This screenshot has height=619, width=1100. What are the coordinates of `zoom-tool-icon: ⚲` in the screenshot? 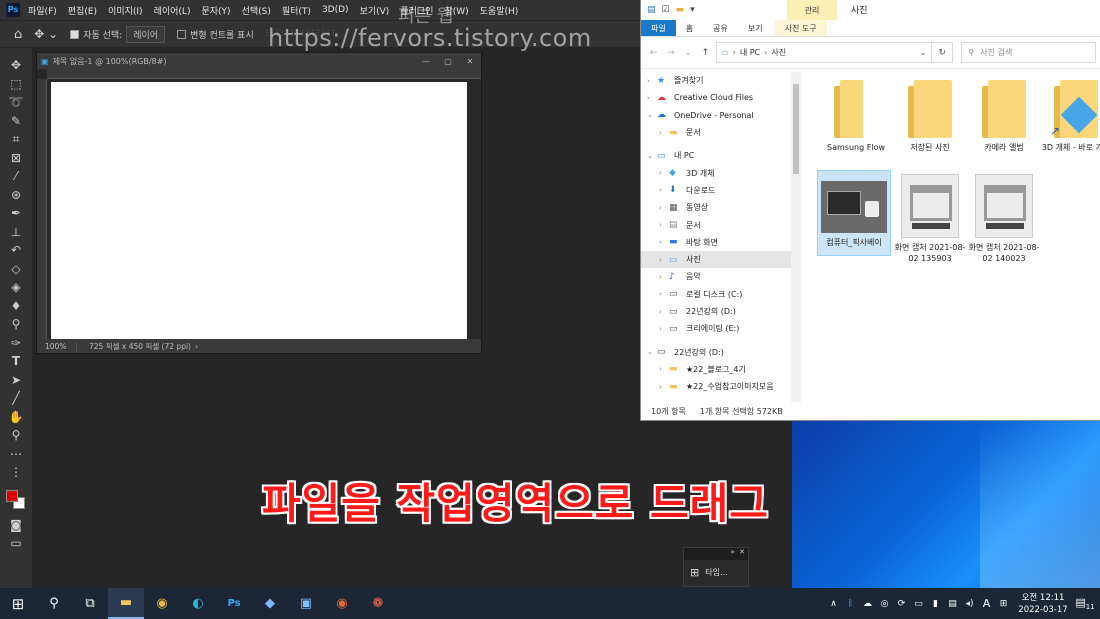 It's located at (16, 435).